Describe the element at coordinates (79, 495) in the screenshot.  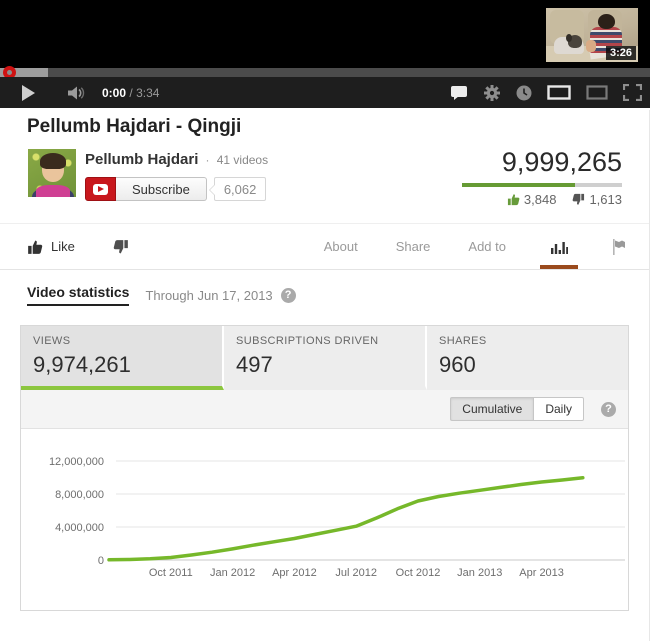
I see `svg-text: 8,000,000` at that location.